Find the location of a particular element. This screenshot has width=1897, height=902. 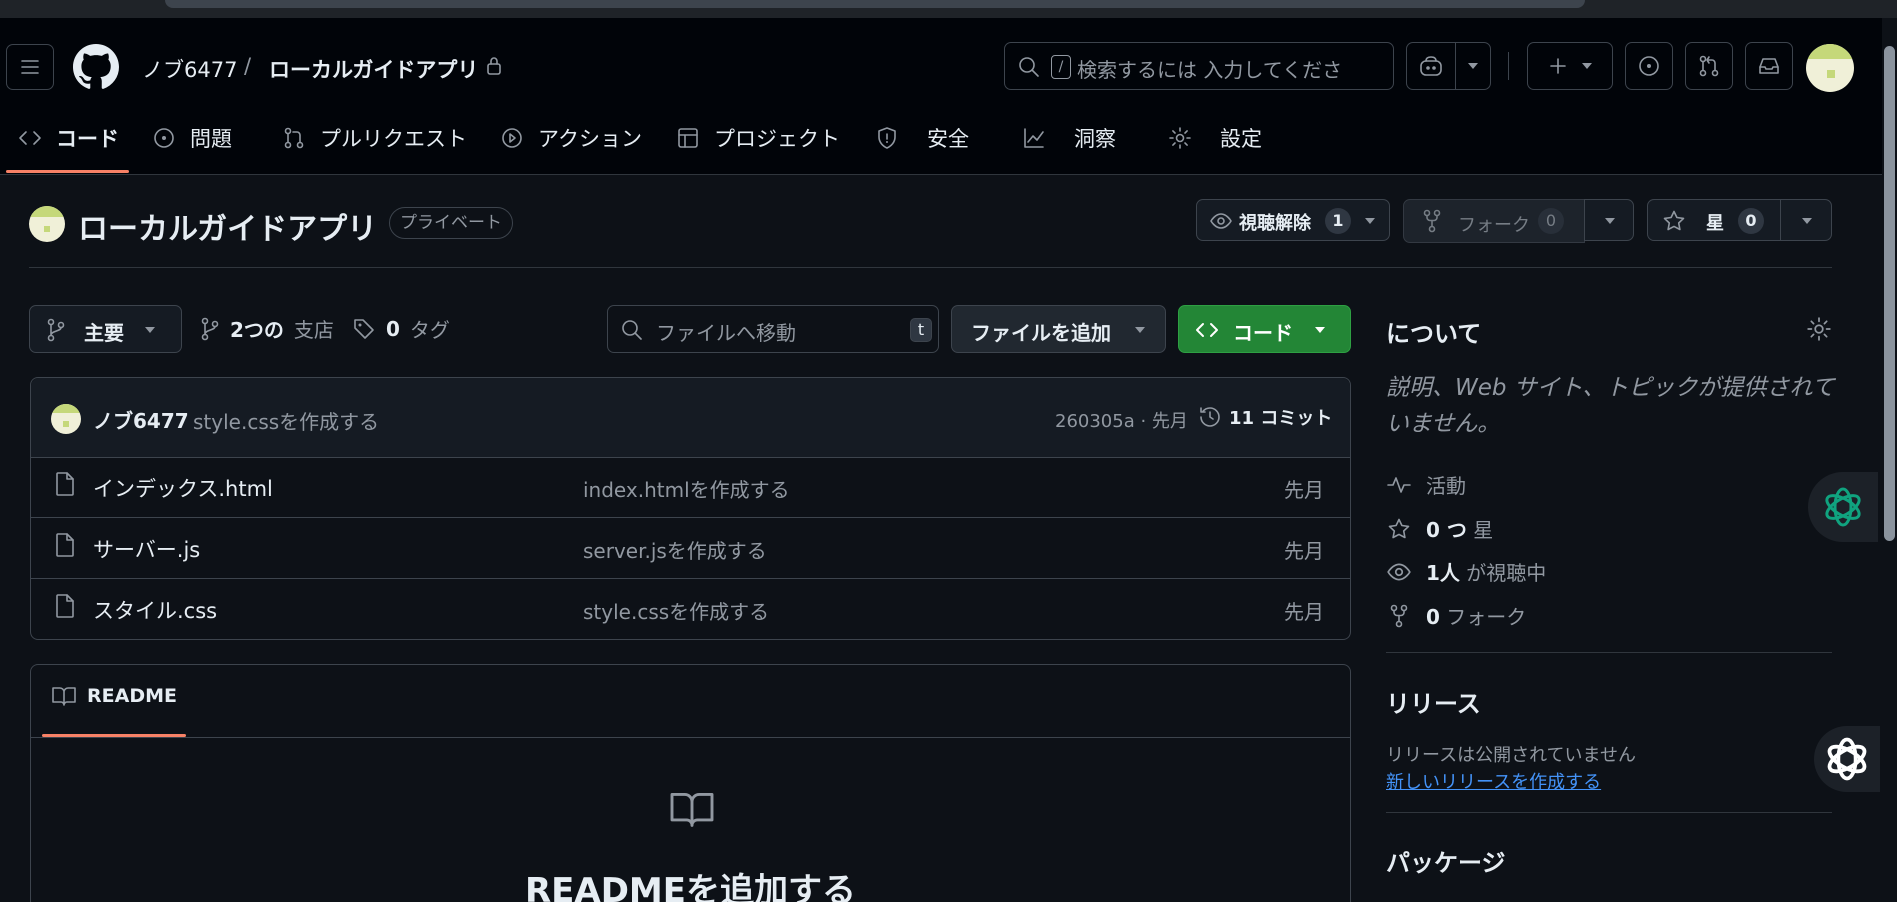

create-release-link: 新しいリリースを作成する is located at coordinates (1493, 781).